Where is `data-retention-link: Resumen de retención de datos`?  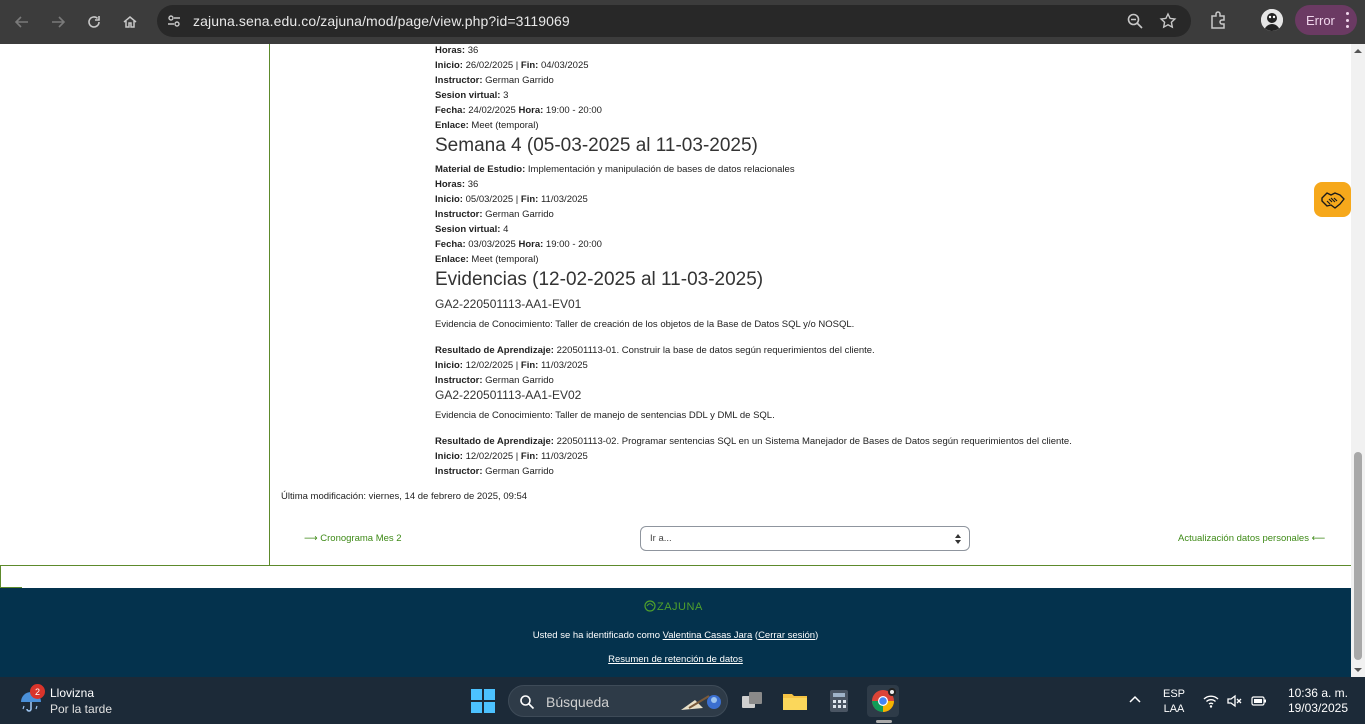
data-retention-link: Resumen de retención de datos is located at coordinates (675, 659).